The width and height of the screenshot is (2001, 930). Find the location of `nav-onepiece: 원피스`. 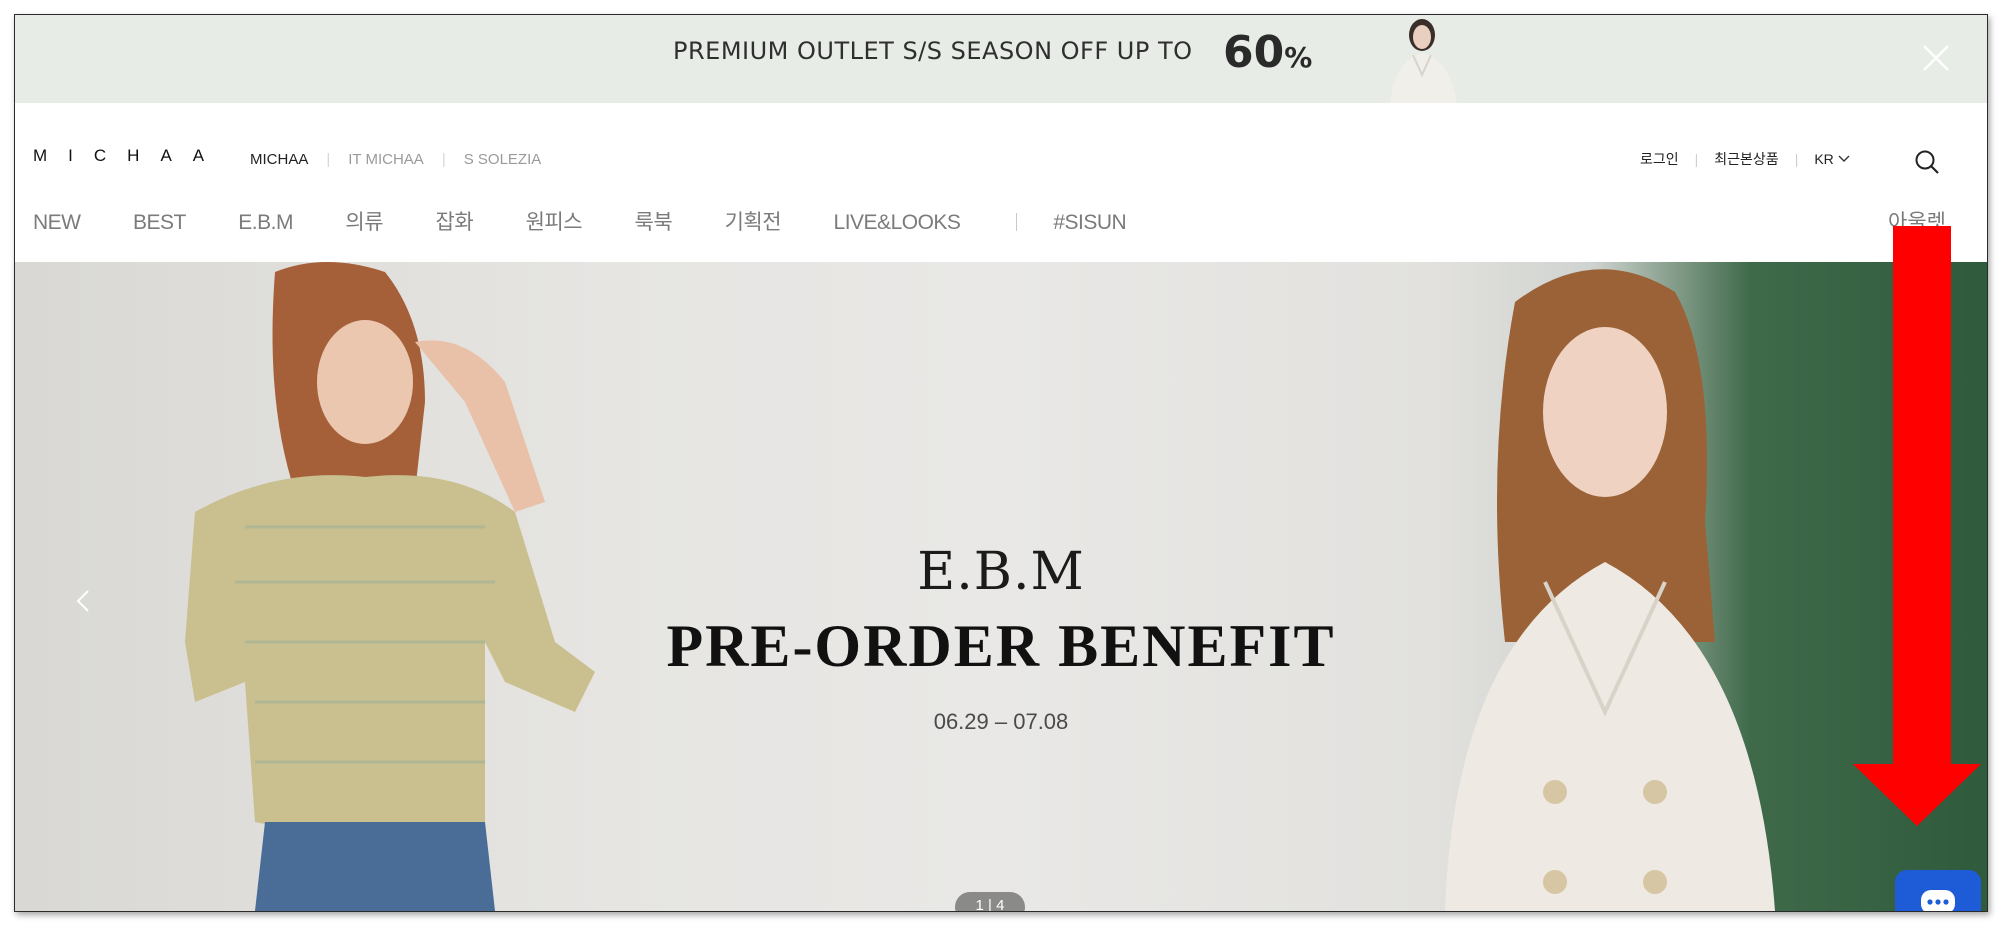

nav-onepiece: 원피스 is located at coordinates (554, 221).